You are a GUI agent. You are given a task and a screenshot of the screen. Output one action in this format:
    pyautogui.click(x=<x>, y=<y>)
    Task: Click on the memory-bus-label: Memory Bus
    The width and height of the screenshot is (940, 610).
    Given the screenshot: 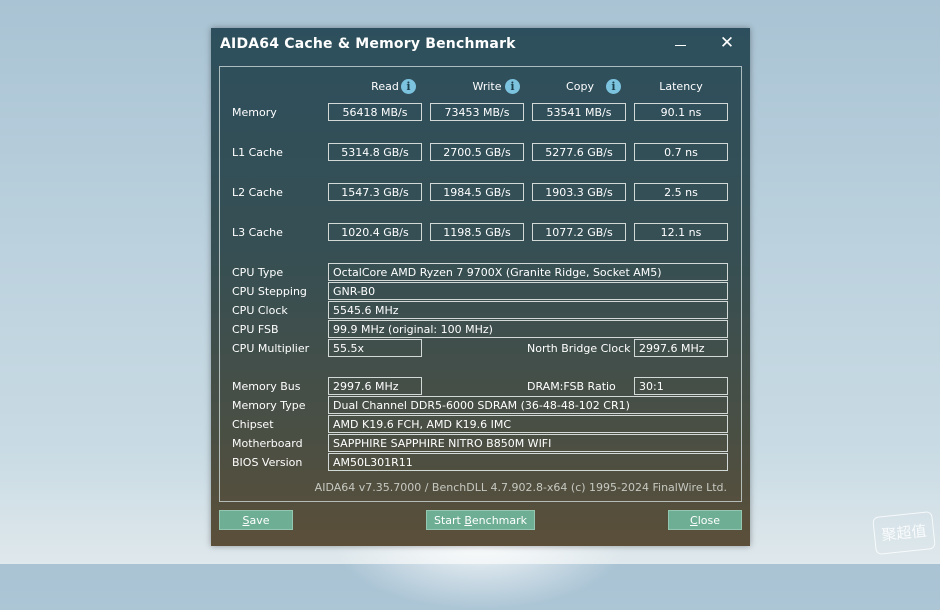 What is the action you would take?
    pyautogui.click(x=266, y=386)
    